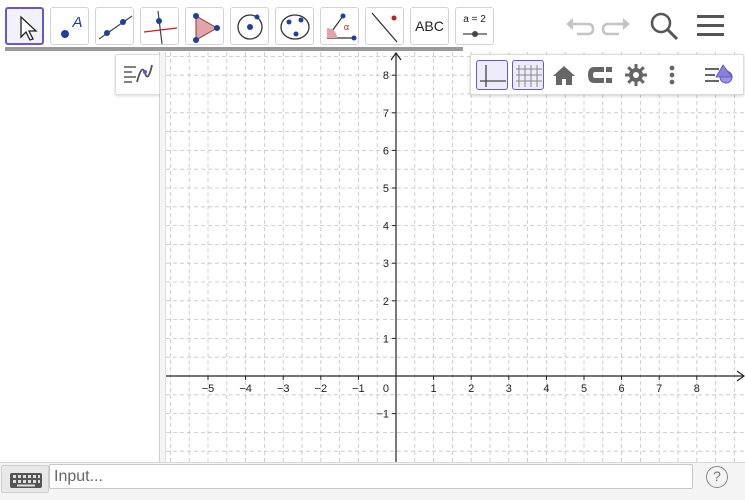 The width and height of the screenshot is (745, 500). I want to click on redo-button, so click(617, 26).